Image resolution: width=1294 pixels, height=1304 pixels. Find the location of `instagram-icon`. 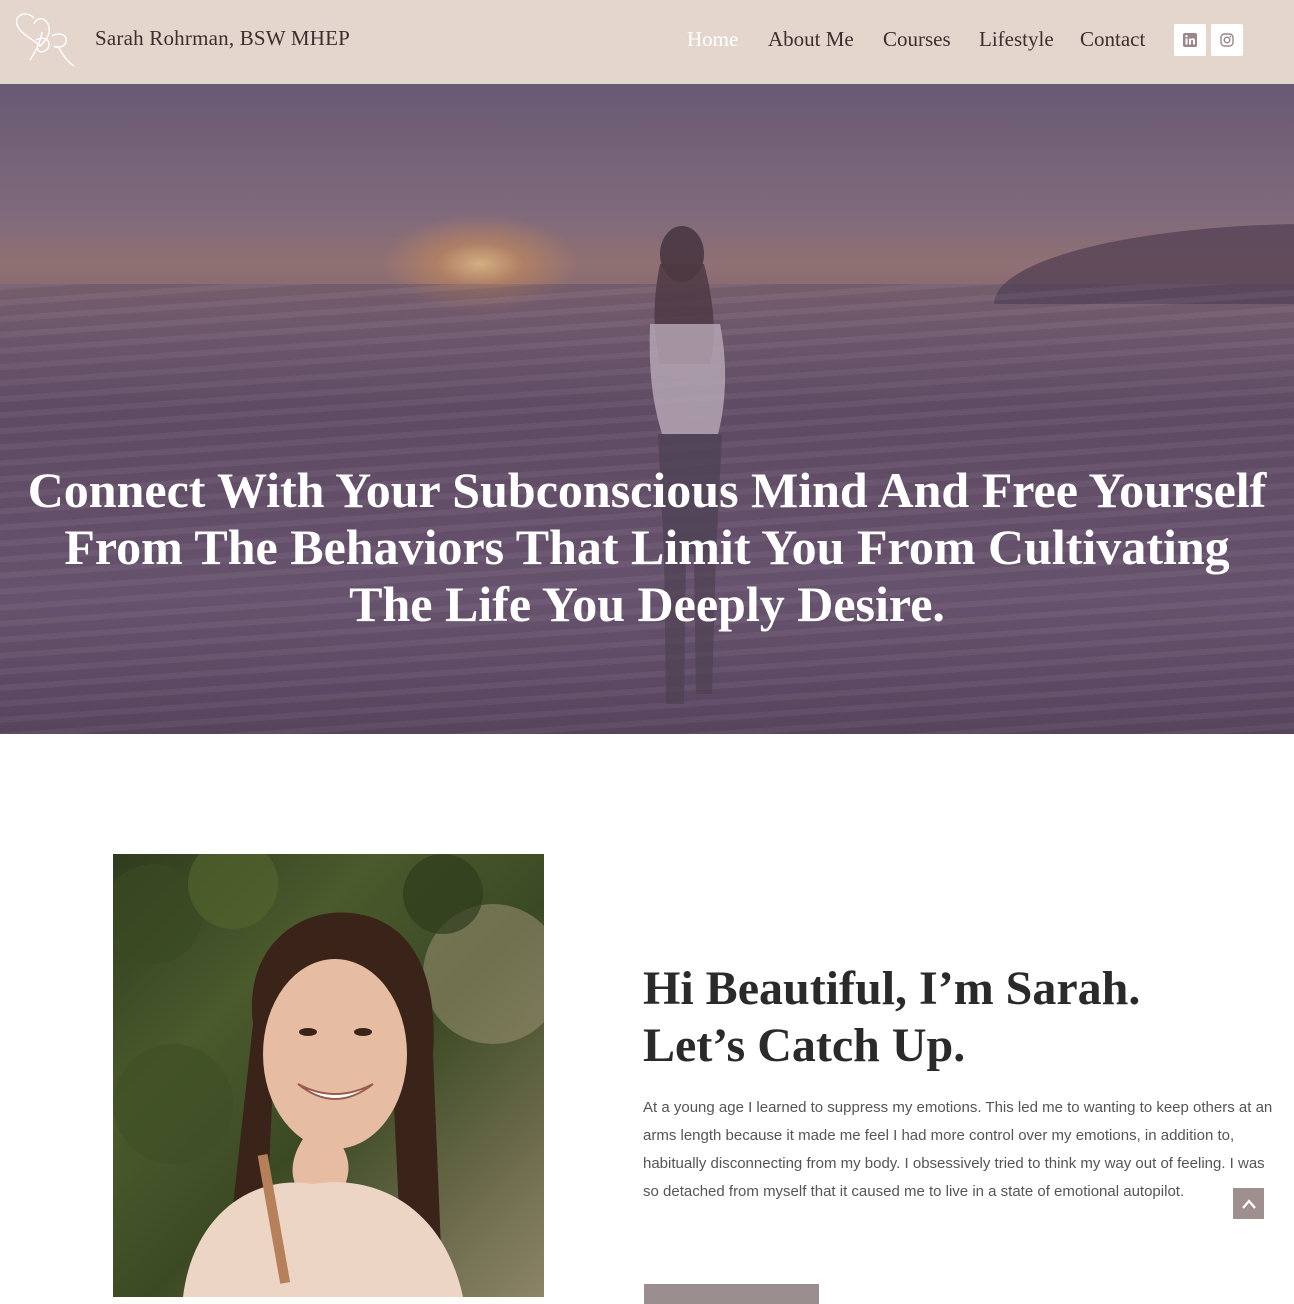

instagram-icon is located at coordinates (1227, 40).